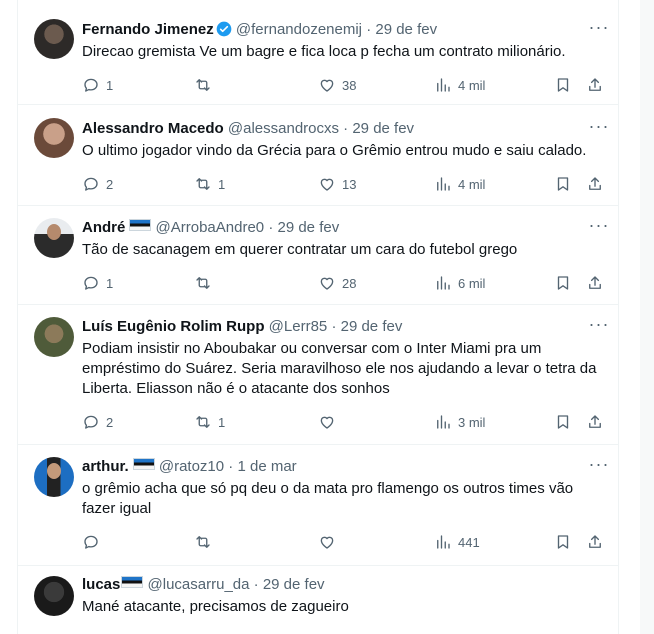  I want to click on views-icon, so click(443, 85).